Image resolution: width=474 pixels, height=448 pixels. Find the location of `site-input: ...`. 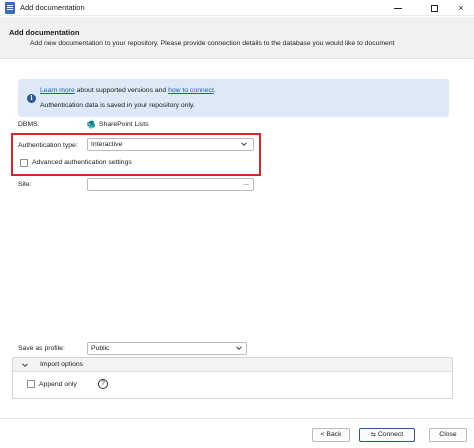

site-input: ... is located at coordinates (170, 184).